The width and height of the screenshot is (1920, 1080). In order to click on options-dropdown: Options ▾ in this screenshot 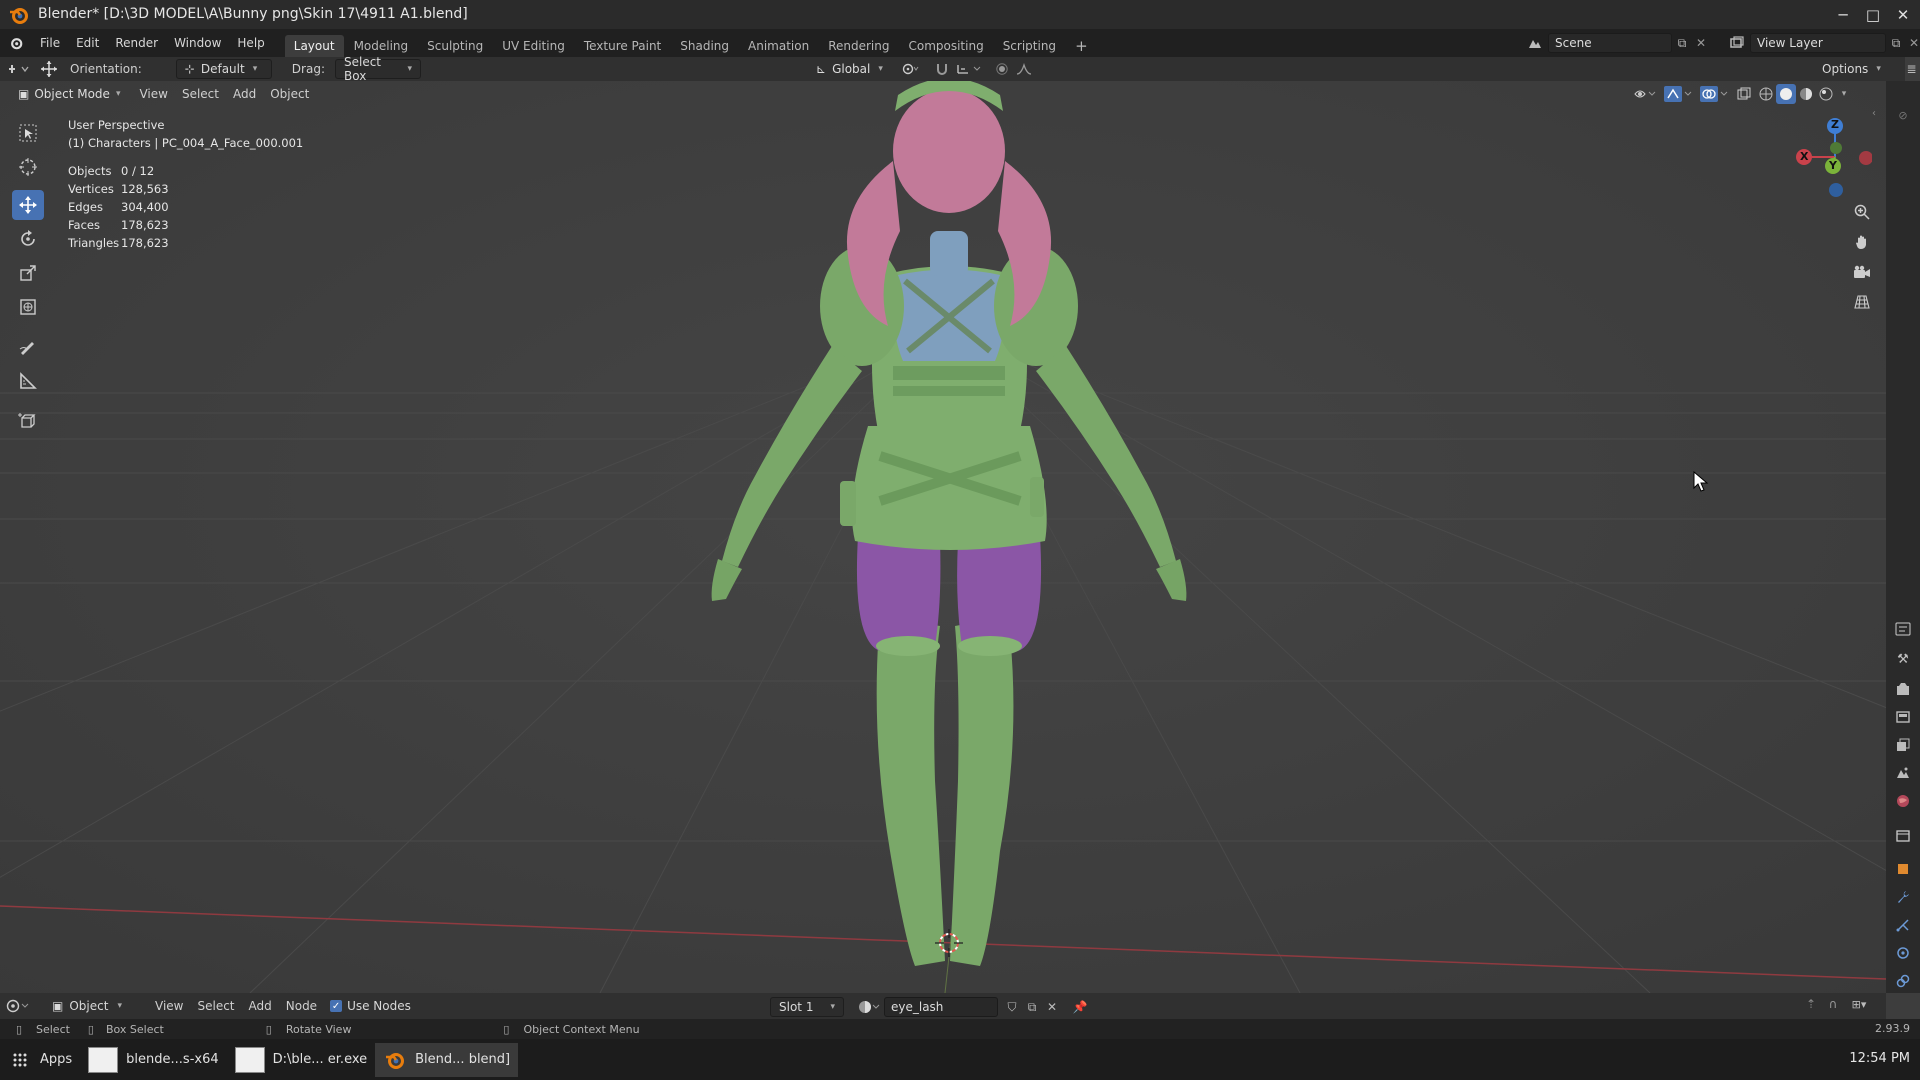, I will do `click(1851, 69)`.